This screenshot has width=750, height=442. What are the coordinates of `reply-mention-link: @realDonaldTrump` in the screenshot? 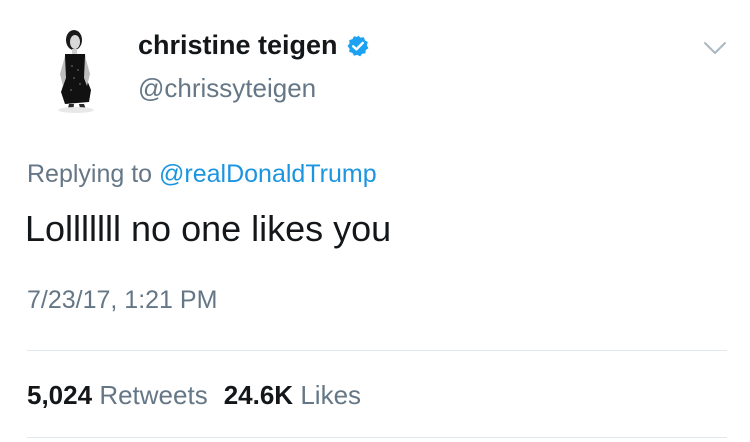 It's located at (268, 174).